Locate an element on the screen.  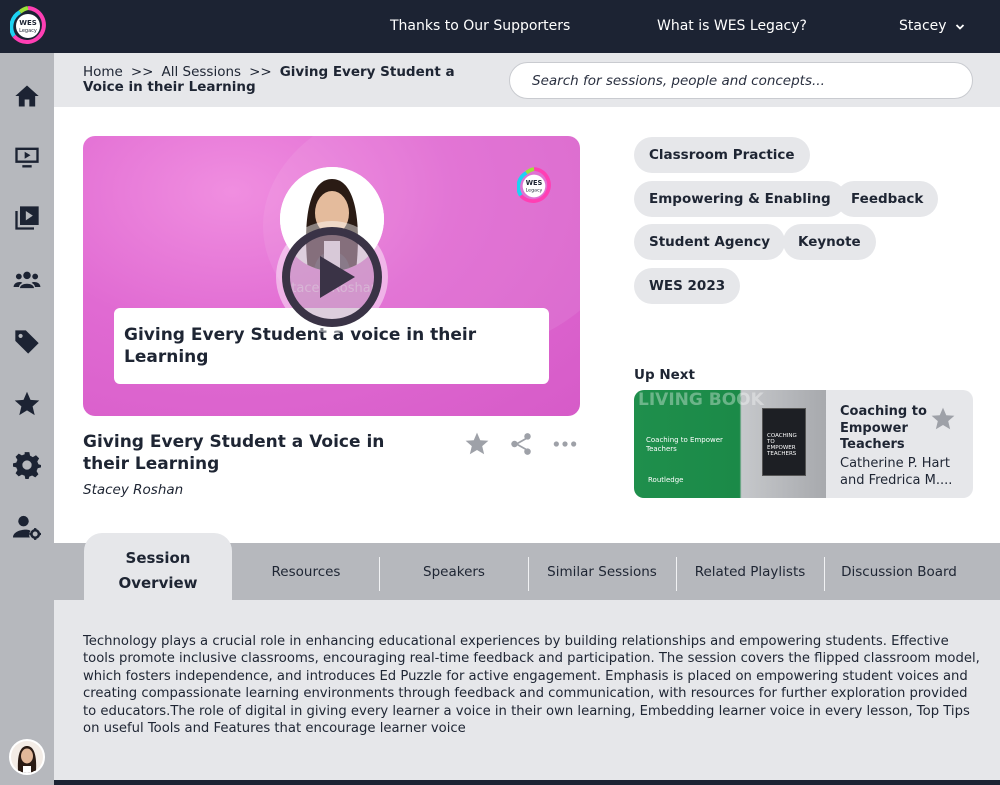
user-settings-icon is located at coordinates (27, 527).